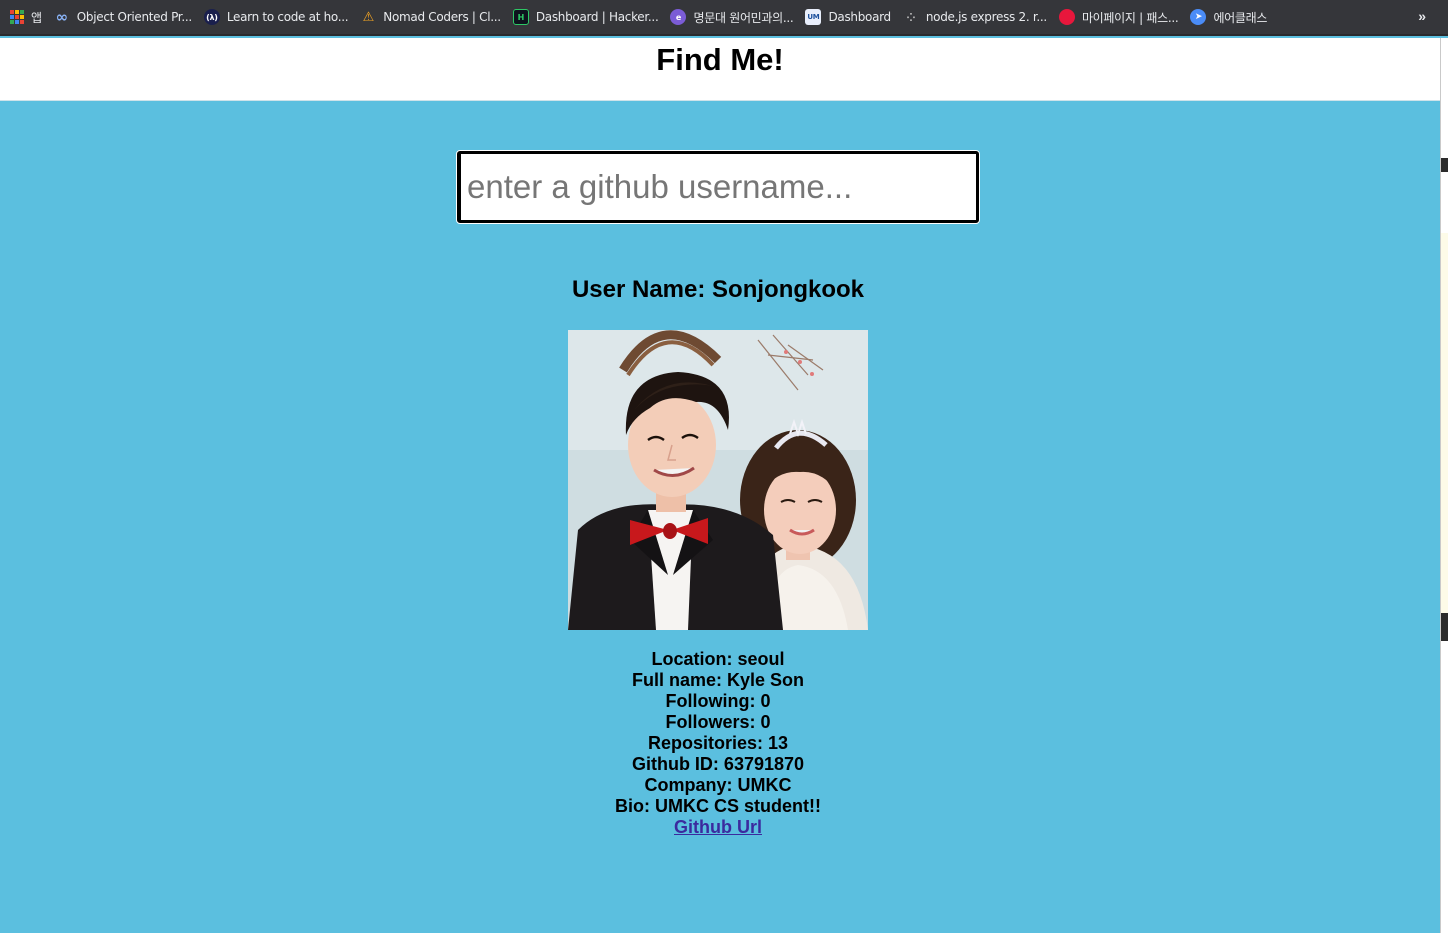 Image resolution: width=1448 pixels, height=933 pixels. I want to click on bookmark-label: 에어클래스, so click(1240, 17).